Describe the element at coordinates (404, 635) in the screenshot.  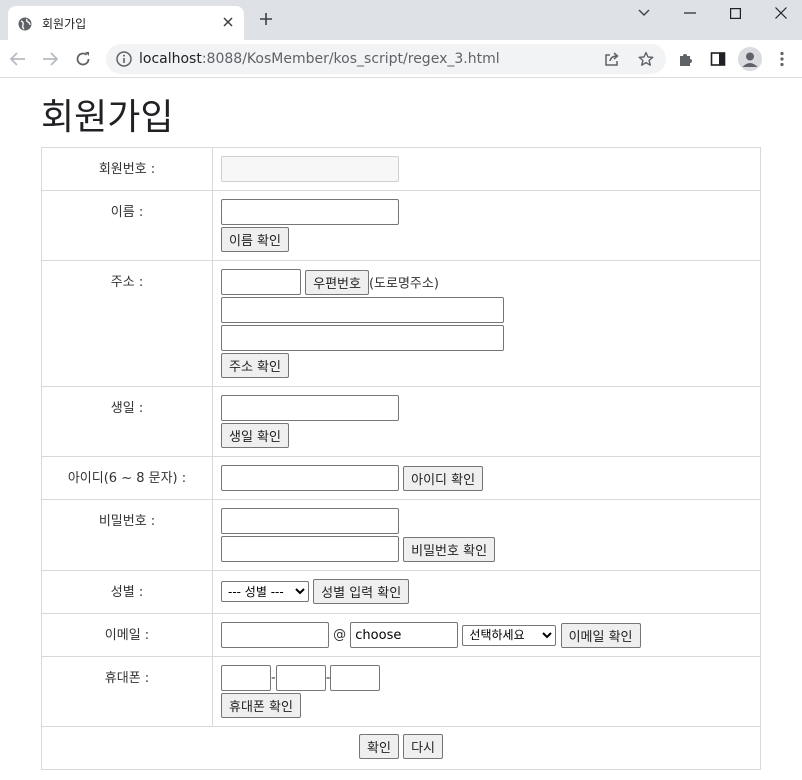
I see `email-domain-input` at that location.